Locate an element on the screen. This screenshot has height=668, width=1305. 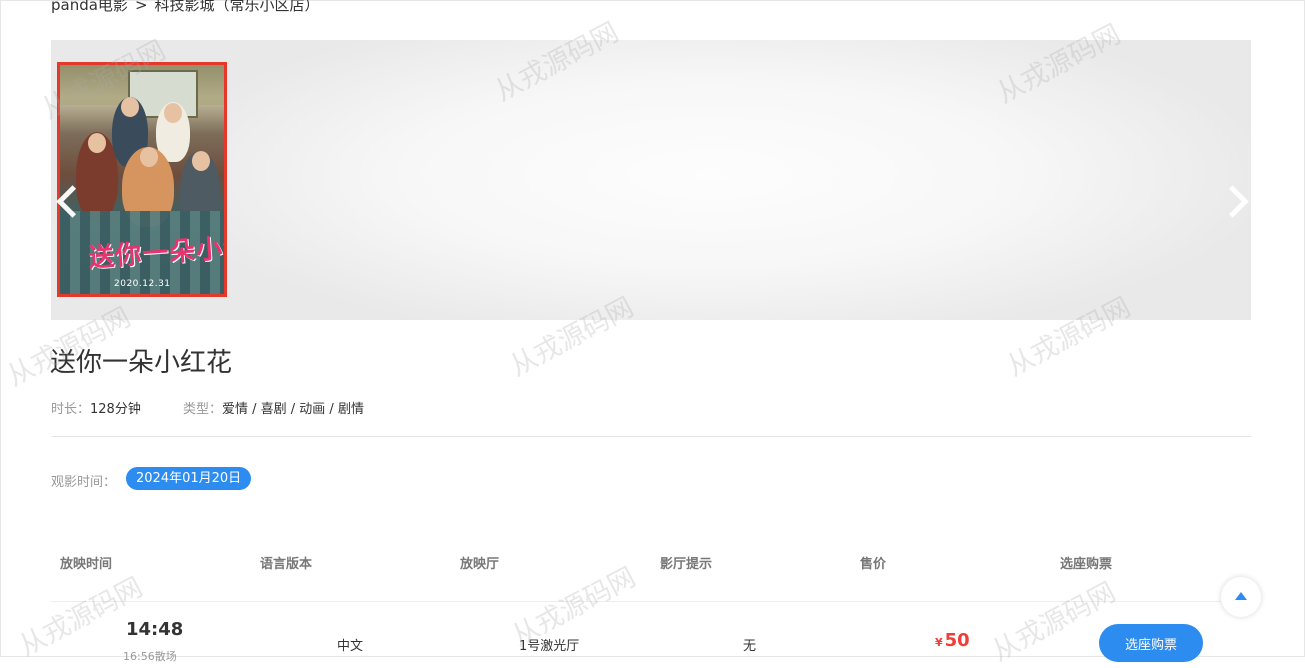
watch-date-label: 观影时间： is located at coordinates (84, 482).